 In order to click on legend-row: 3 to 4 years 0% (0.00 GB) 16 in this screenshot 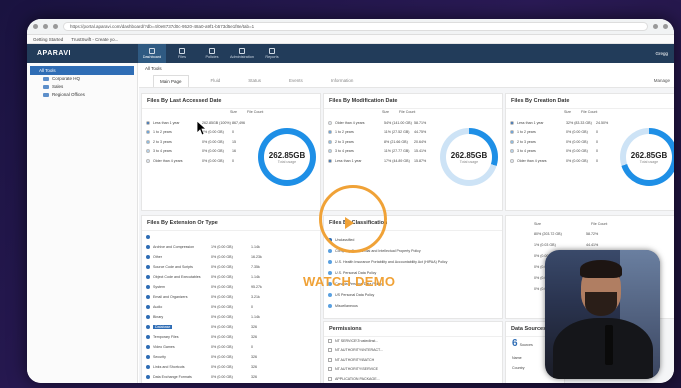, I will do `click(203, 152)`.